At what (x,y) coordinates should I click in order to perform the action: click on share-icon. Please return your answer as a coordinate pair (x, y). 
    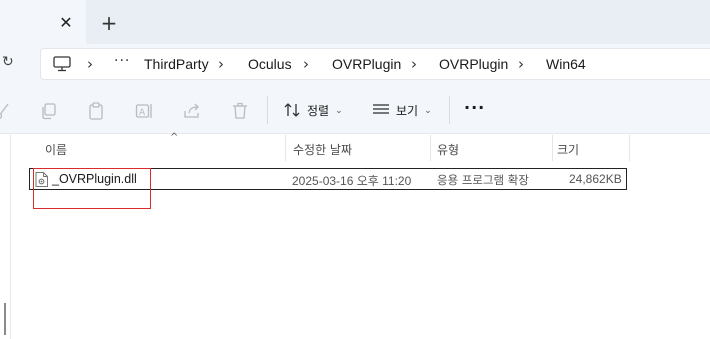
    Looking at the image, I should click on (192, 111).